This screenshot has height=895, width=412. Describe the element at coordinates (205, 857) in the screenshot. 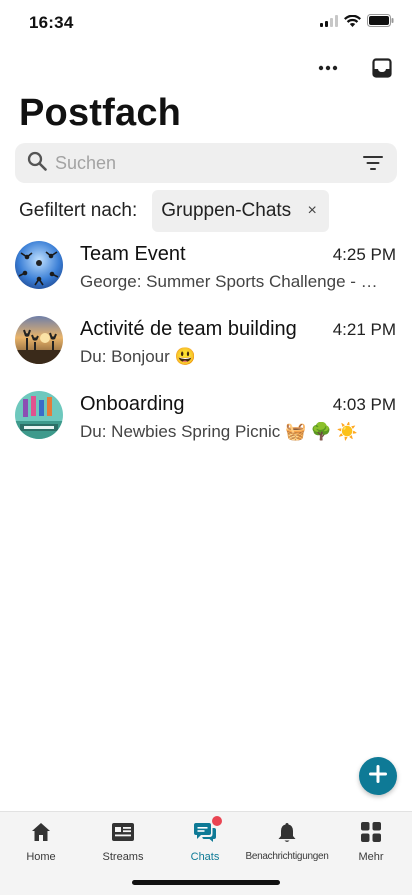

I see `tab-label: Chats` at that location.